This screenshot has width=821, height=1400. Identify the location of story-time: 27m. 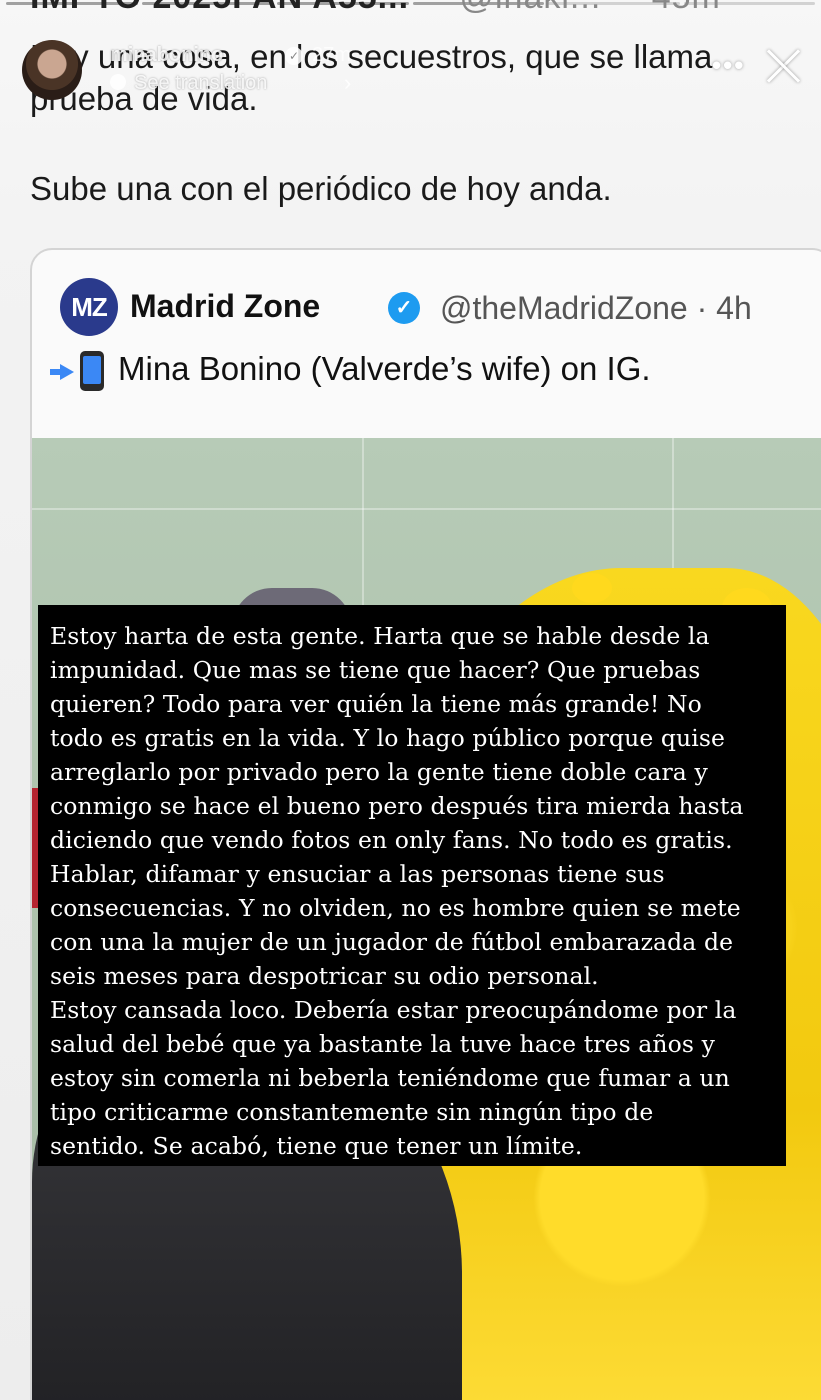
(331, 55).